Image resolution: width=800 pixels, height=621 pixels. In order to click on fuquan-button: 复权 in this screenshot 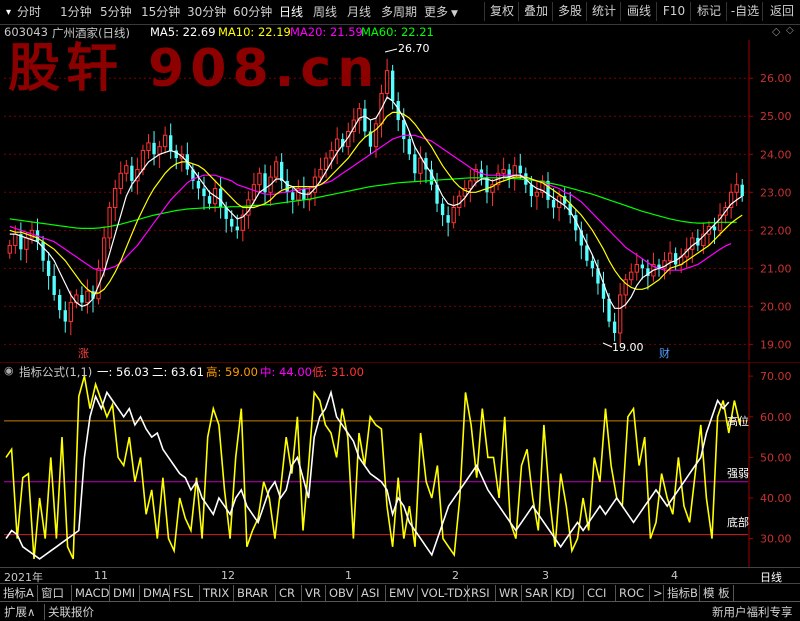, I will do `click(501, 11)`.